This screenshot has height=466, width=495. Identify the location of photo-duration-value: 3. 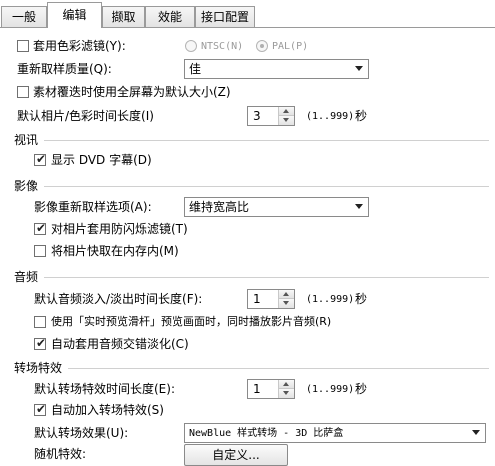
(257, 116).